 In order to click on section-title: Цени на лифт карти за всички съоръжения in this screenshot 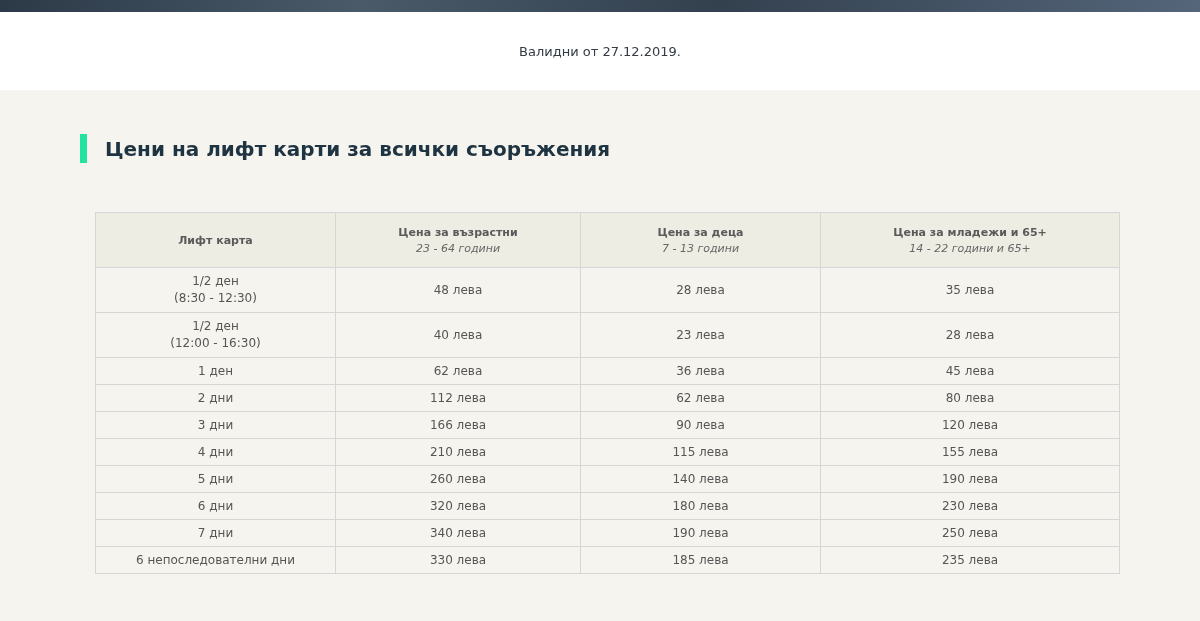, I will do `click(358, 148)`.